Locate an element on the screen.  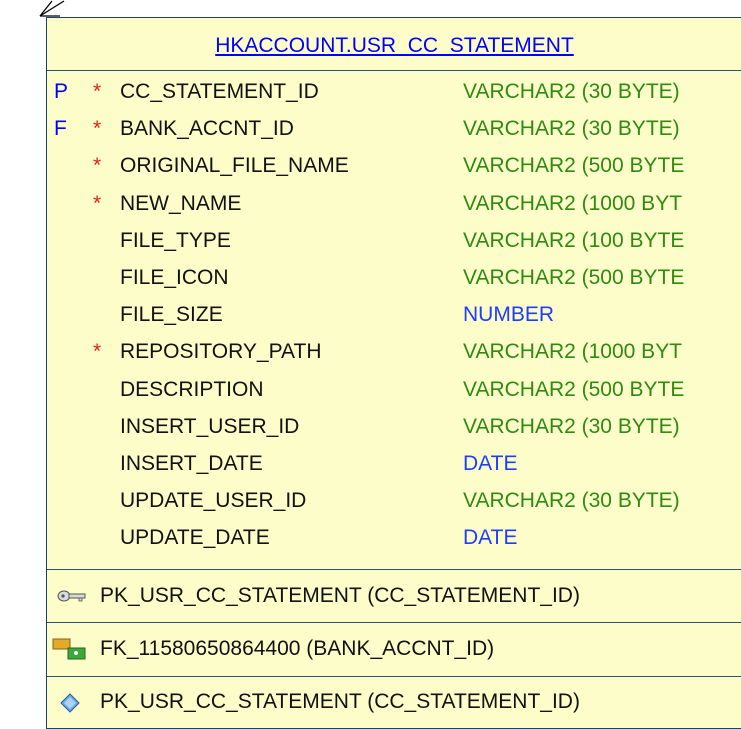
column-name: FILE_SIZE is located at coordinates (171, 315).